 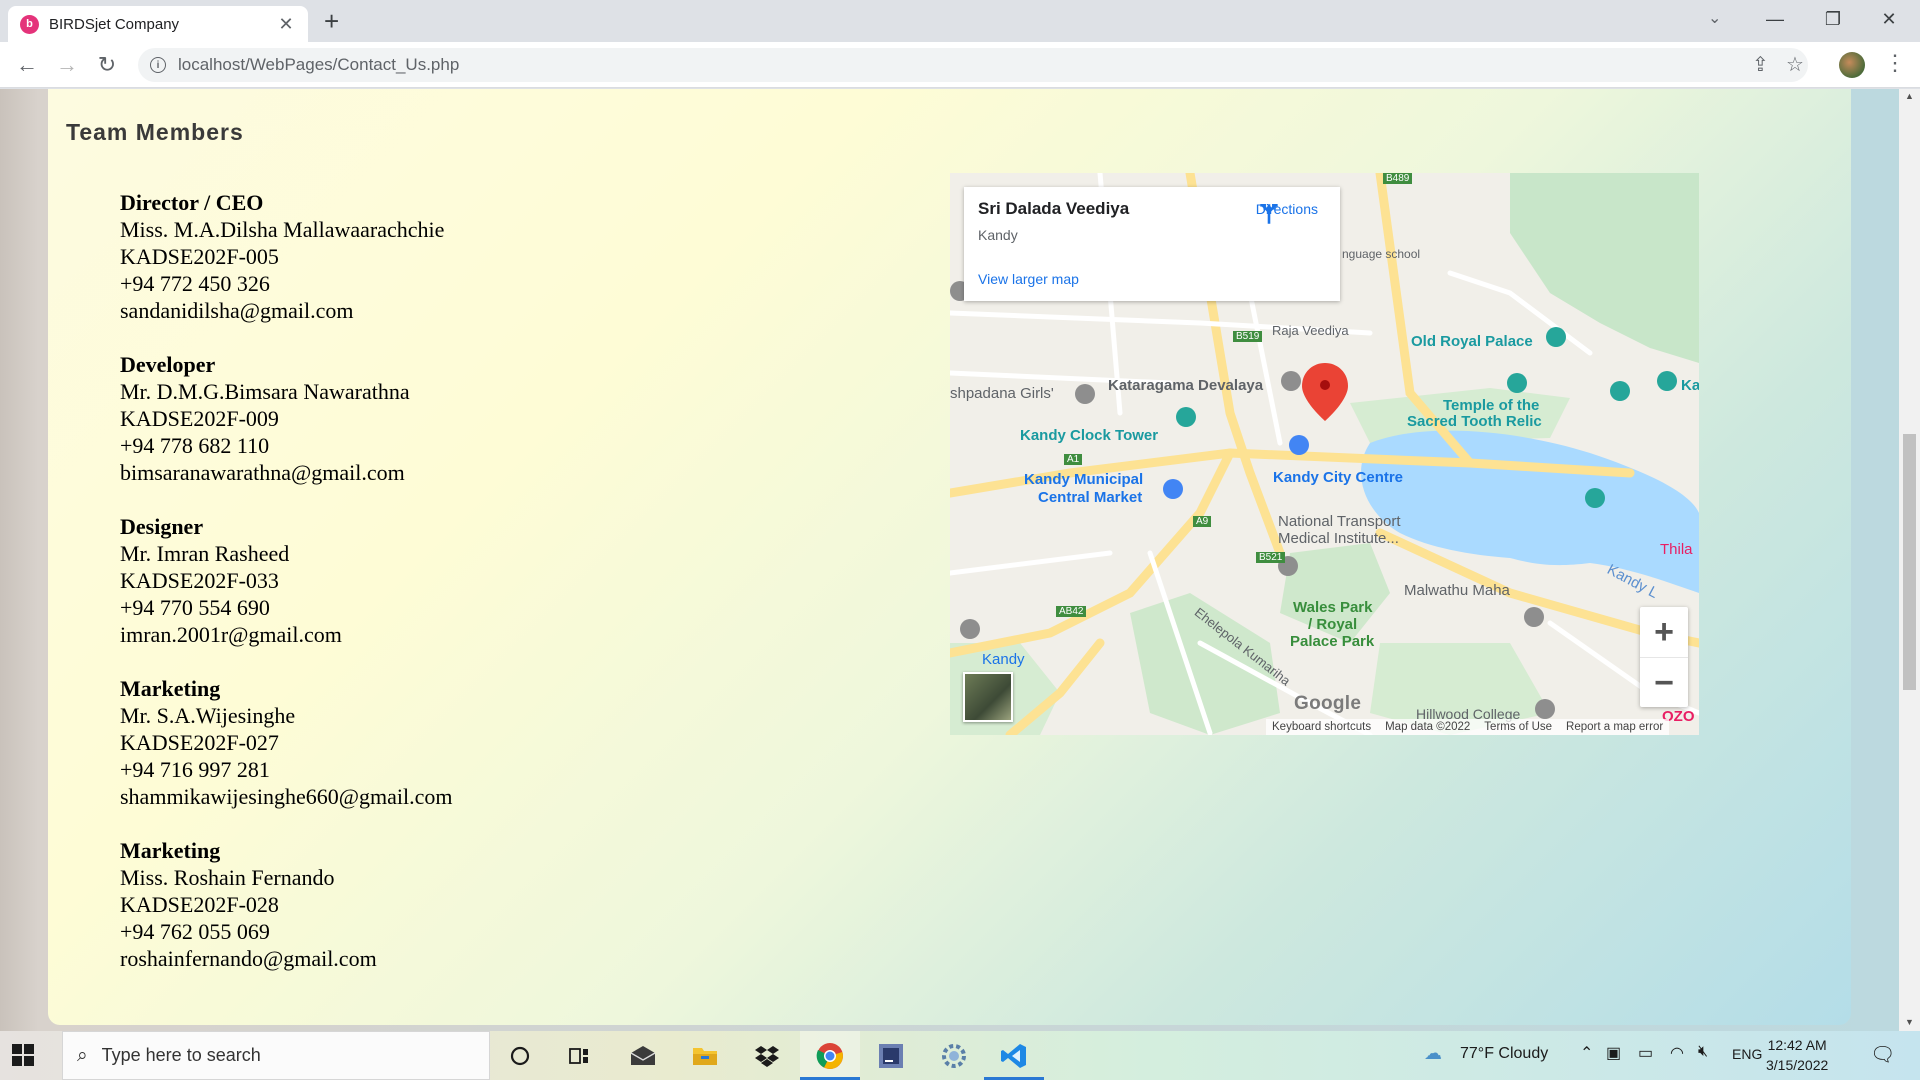 I want to click on map-zoom-controls: + −, so click(x=1664, y=657).